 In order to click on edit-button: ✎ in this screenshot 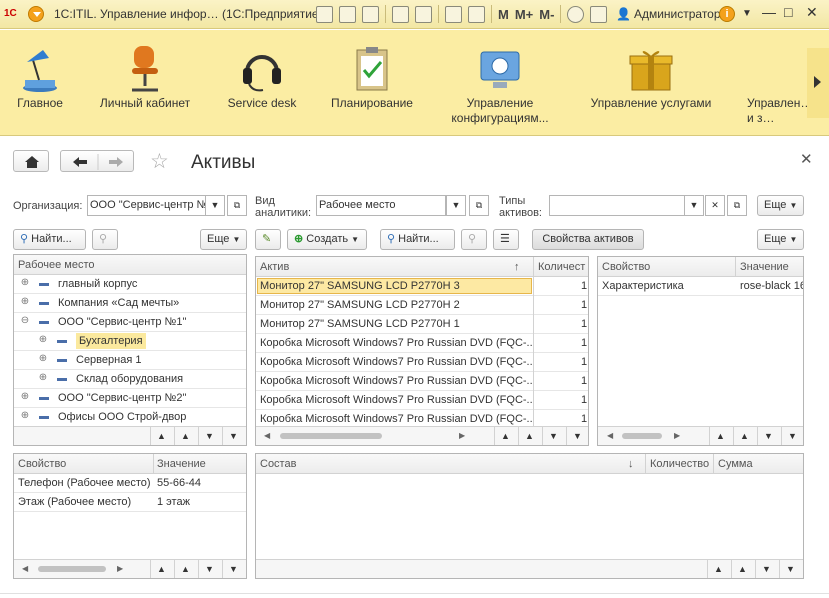, I will do `click(268, 239)`.